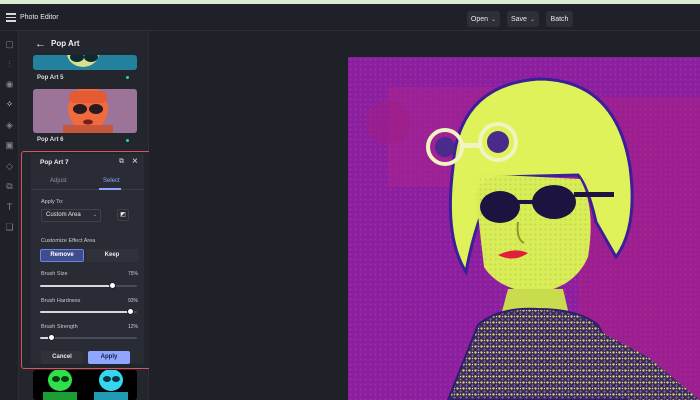 The width and height of the screenshot is (700, 400). What do you see at coordinates (9, 166) in the screenshot?
I see `shapes-icon: ◇` at bounding box center [9, 166].